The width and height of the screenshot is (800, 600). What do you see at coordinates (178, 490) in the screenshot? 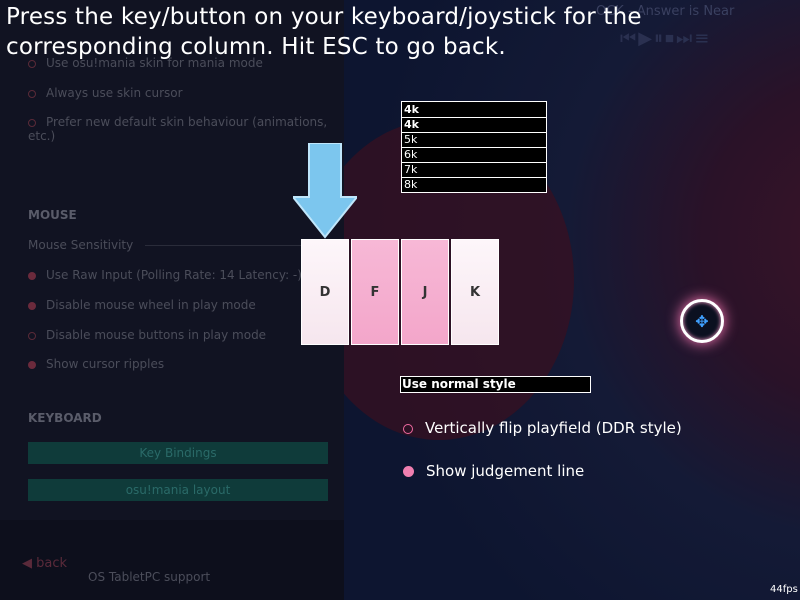
I see `mania-layout-button: osu!mania layout` at bounding box center [178, 490].